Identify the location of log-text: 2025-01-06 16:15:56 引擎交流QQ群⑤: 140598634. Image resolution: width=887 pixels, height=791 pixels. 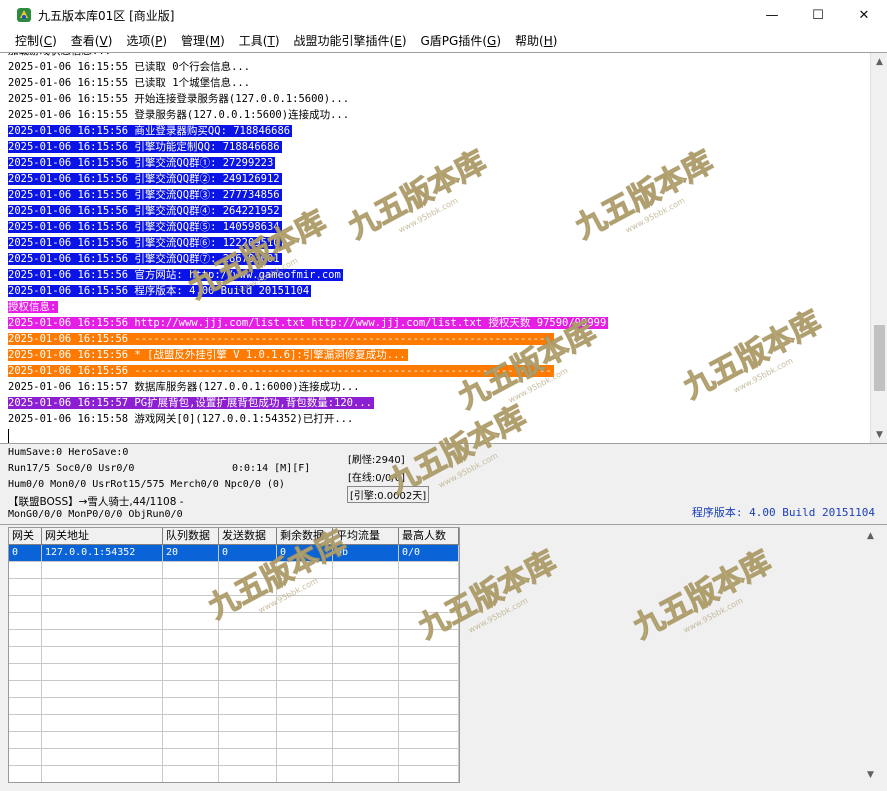
(145, 227).